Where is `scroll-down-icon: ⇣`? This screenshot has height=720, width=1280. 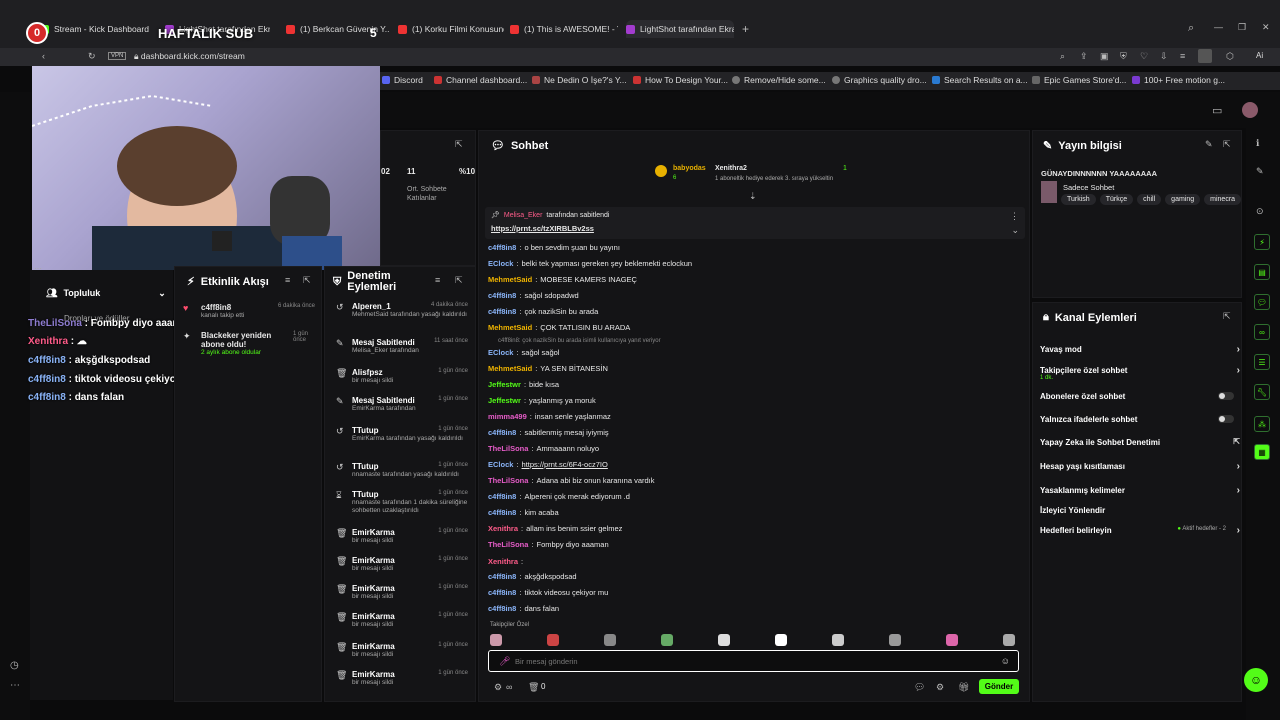 scroll-down-icon: ⇣ is located at coordinates (753, 196).